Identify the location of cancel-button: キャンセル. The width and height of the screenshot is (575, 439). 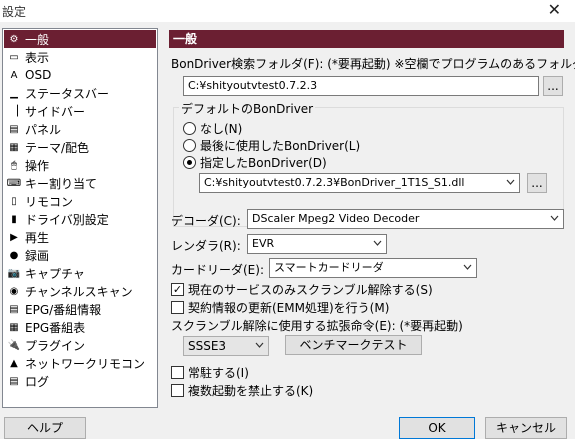
(526, 428).